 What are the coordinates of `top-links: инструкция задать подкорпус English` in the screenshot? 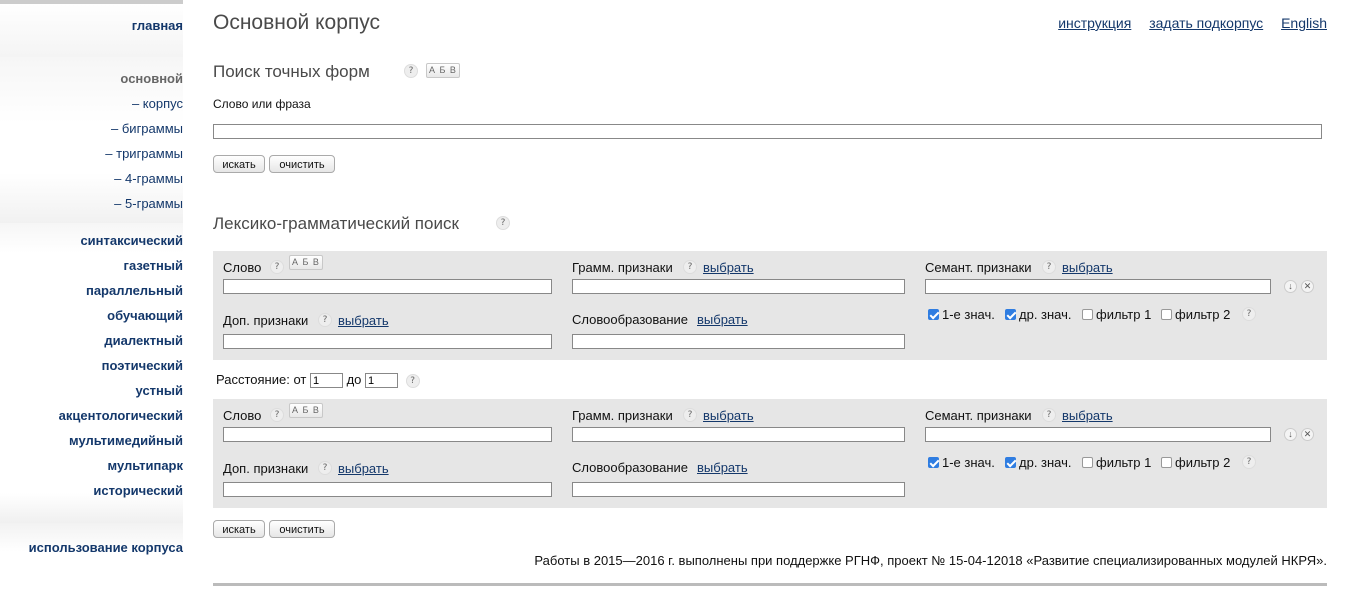 It's located at (1185, 23).